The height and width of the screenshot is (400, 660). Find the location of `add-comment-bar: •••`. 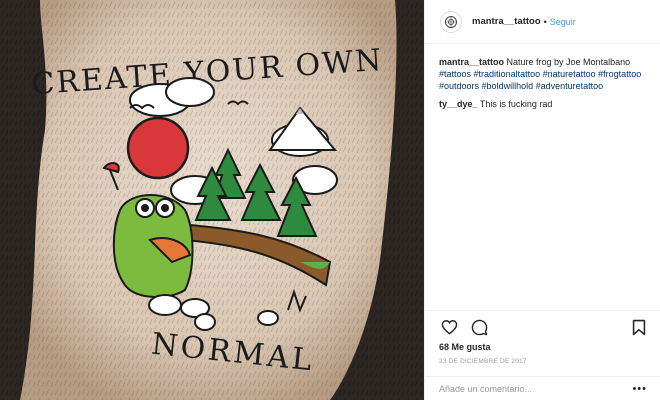

add-comment-bar: ••• is located at coordinates (542, 388).